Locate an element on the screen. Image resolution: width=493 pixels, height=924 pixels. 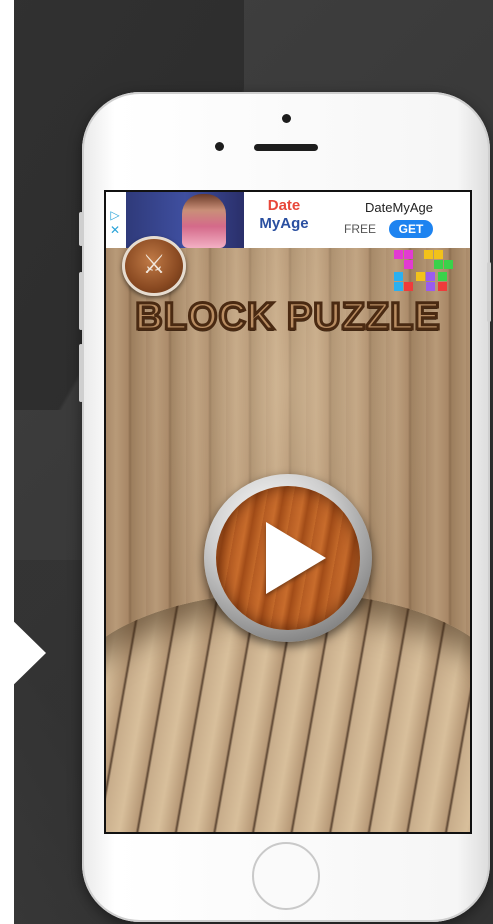
phone-sensor is located at coordinates (286, 118).